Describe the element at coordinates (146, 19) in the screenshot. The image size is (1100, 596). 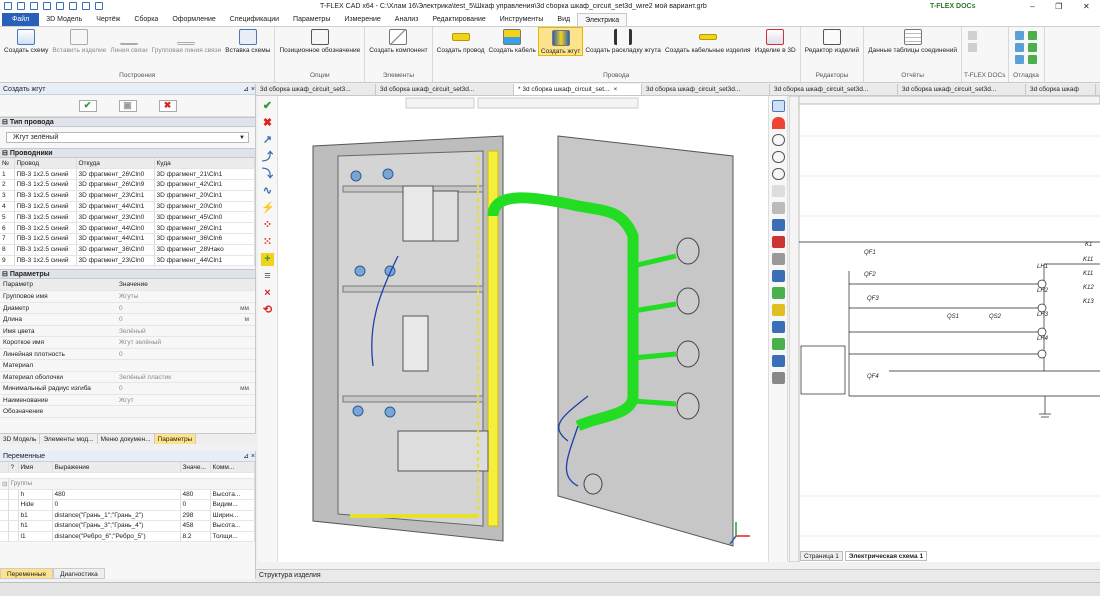
I see `tab-assembly: Сборка` at that location.